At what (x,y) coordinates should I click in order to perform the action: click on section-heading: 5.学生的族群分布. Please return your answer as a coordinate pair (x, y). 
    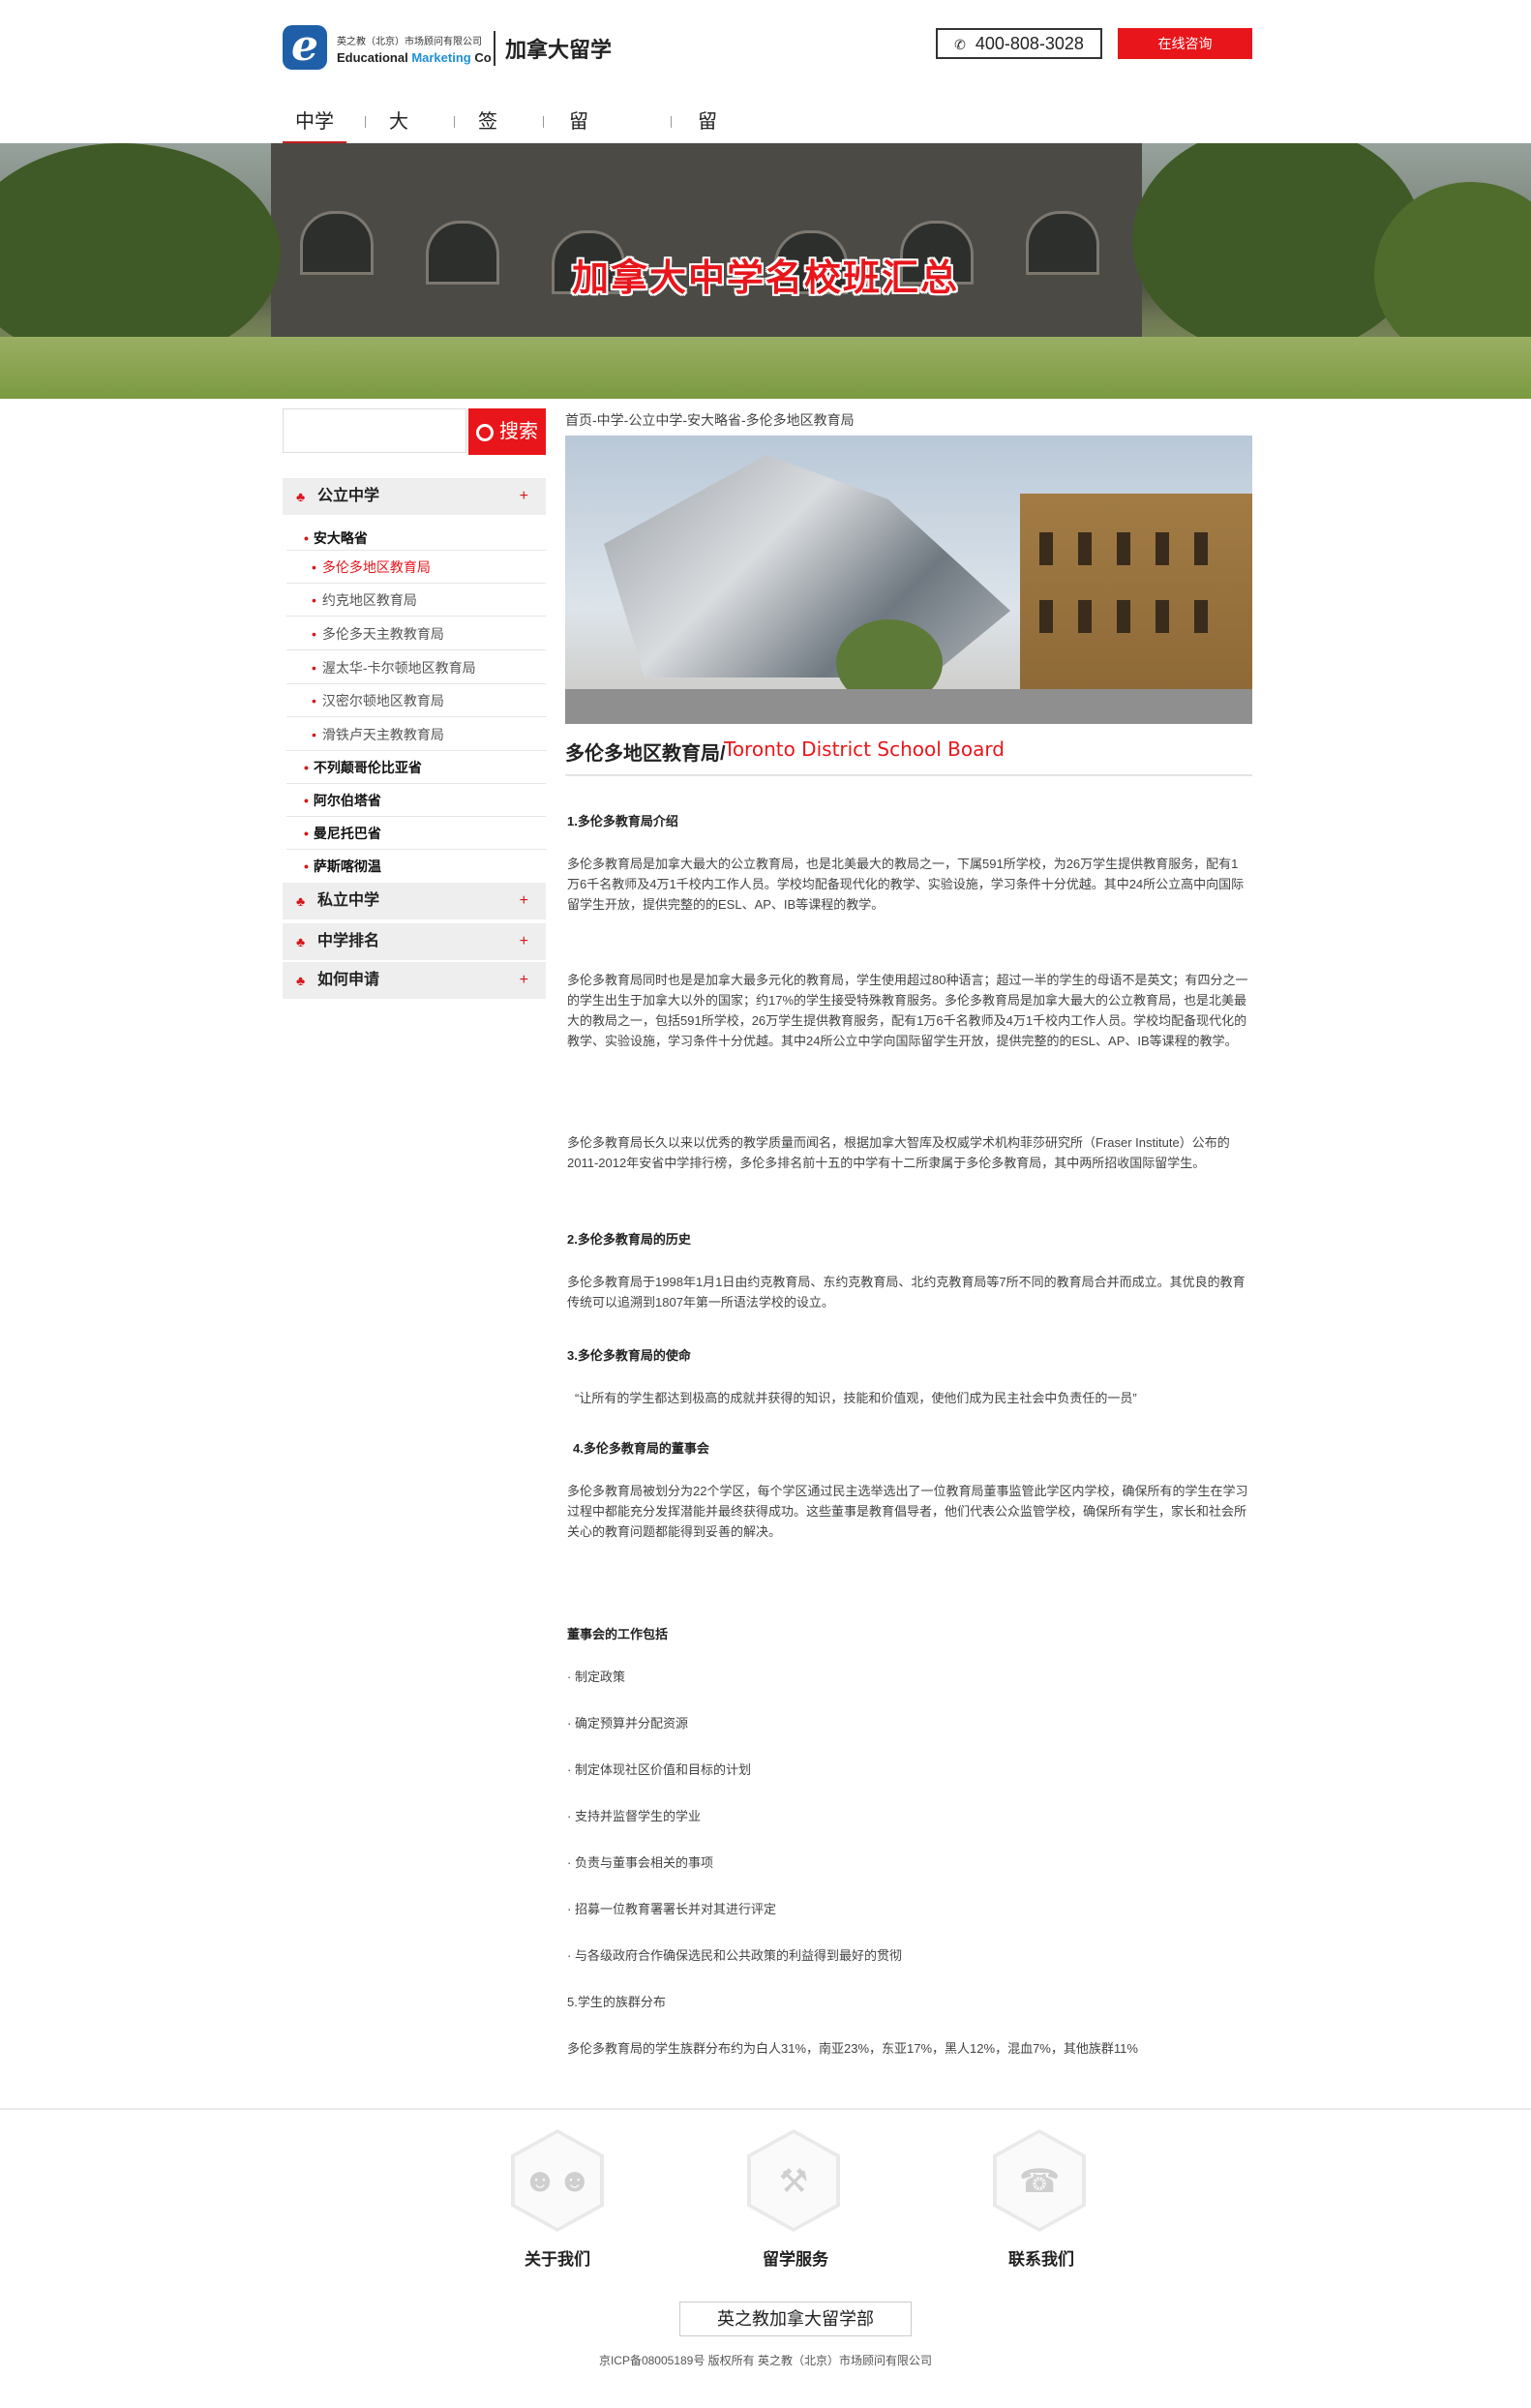
    Looking at the image, I should click on (616, 2002).